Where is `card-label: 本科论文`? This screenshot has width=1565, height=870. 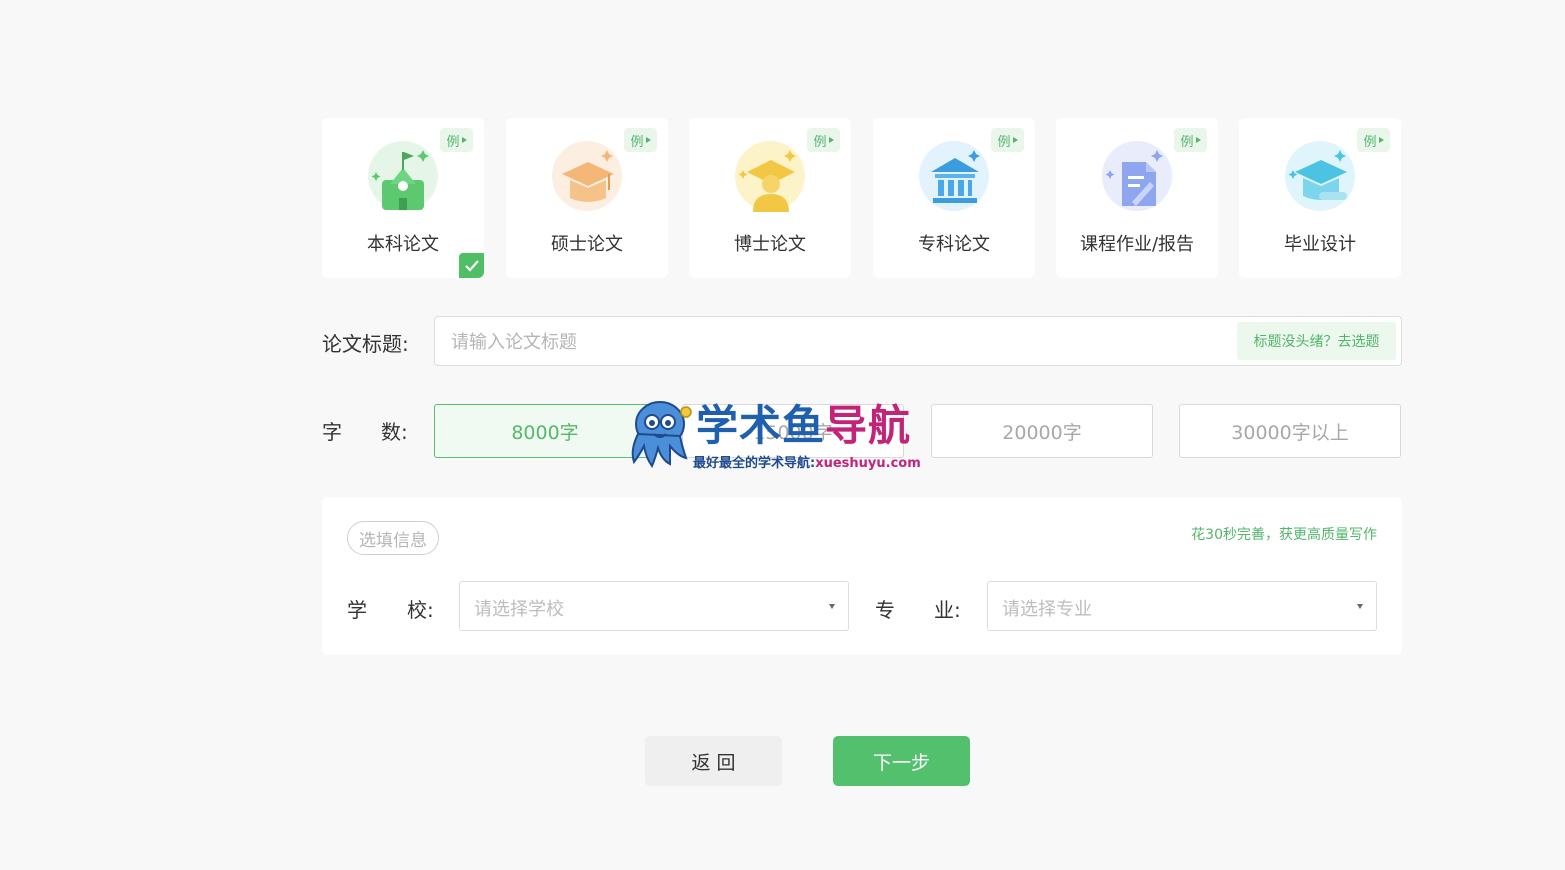 card-label: 本科论文 is located at coordinates (403, 244).